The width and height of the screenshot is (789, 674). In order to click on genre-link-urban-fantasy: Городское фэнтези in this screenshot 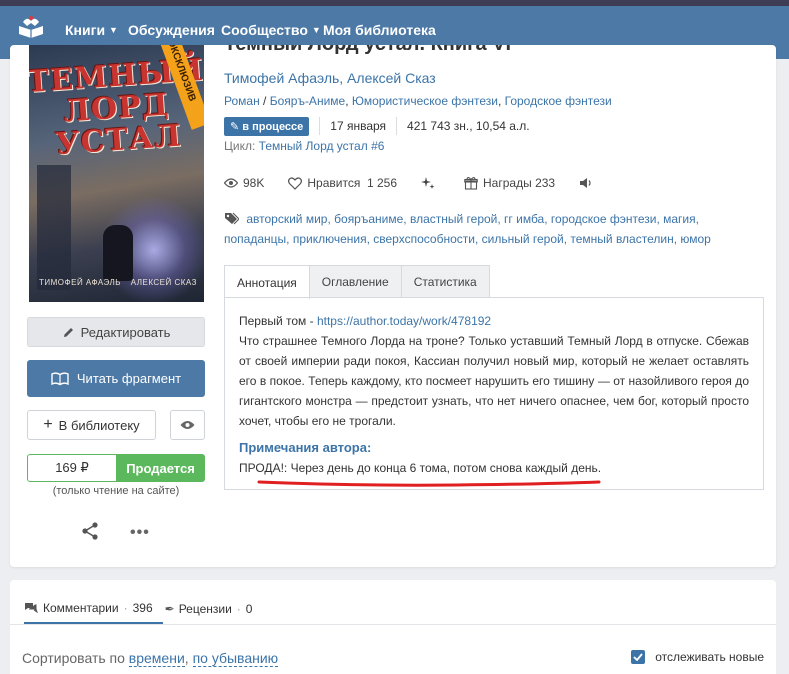, I will do `click(558, 101)`.